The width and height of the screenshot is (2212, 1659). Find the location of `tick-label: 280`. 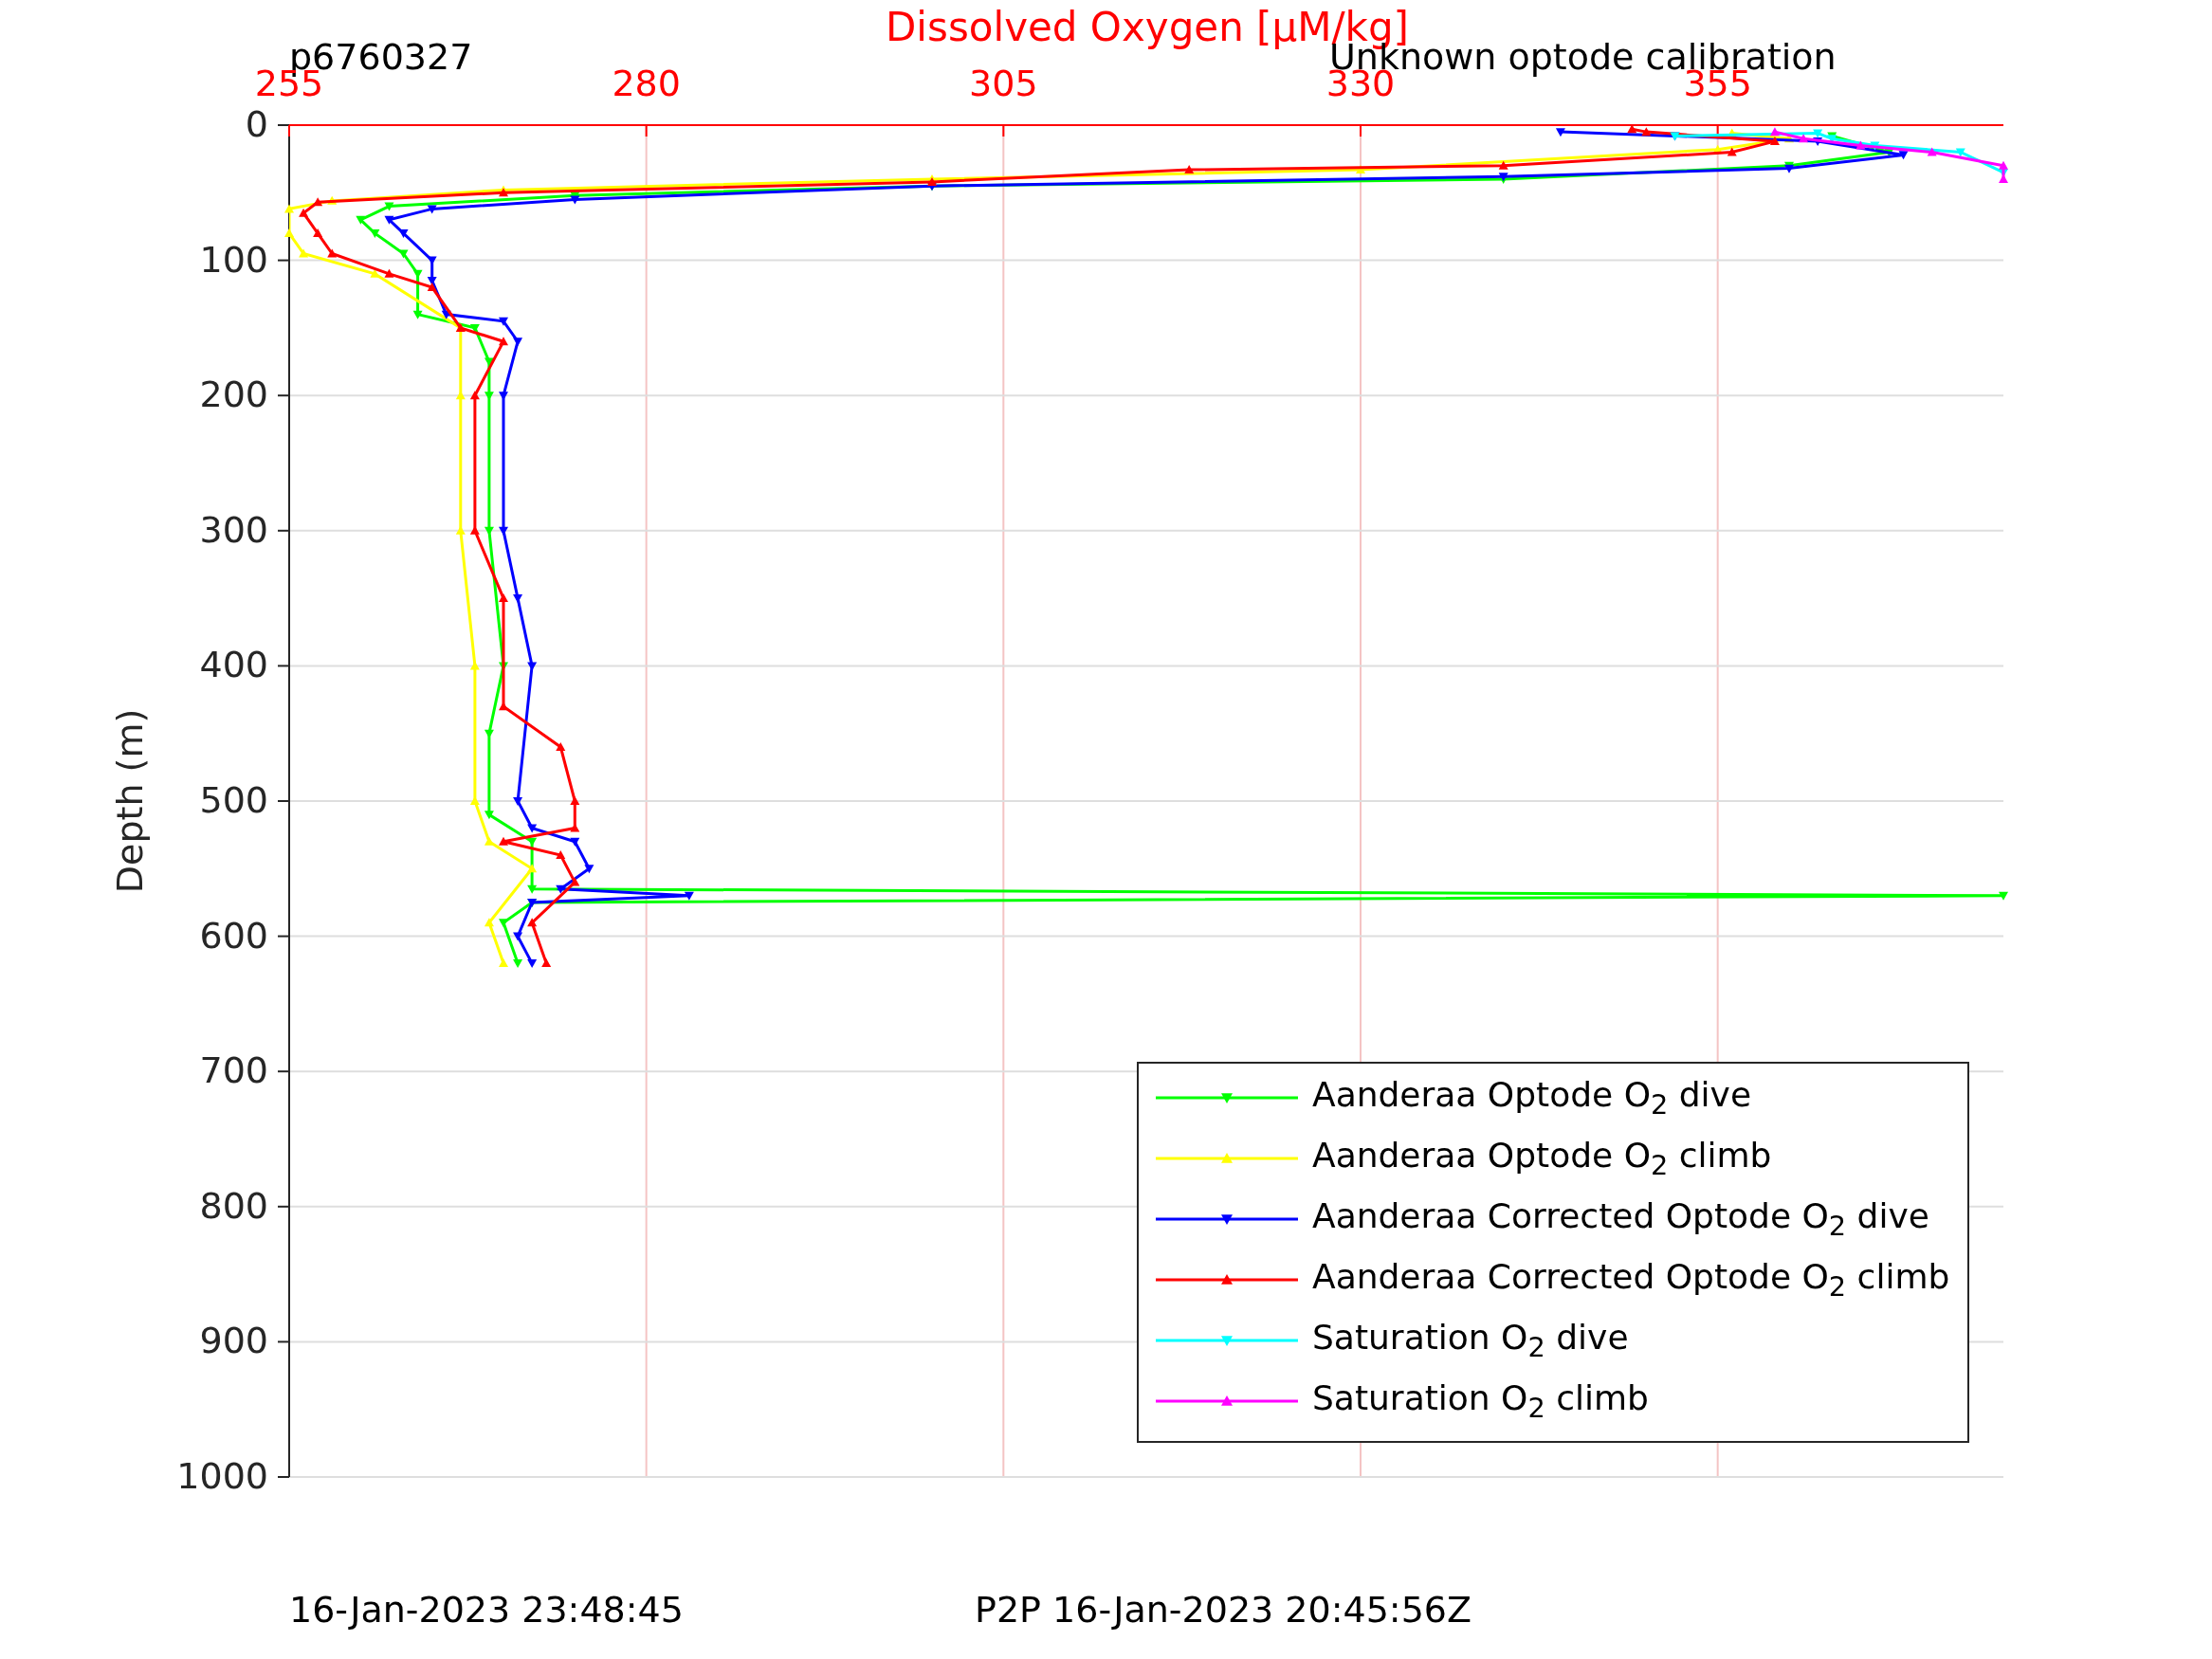

tick-label: 280 is located at coordinates (646, 84).